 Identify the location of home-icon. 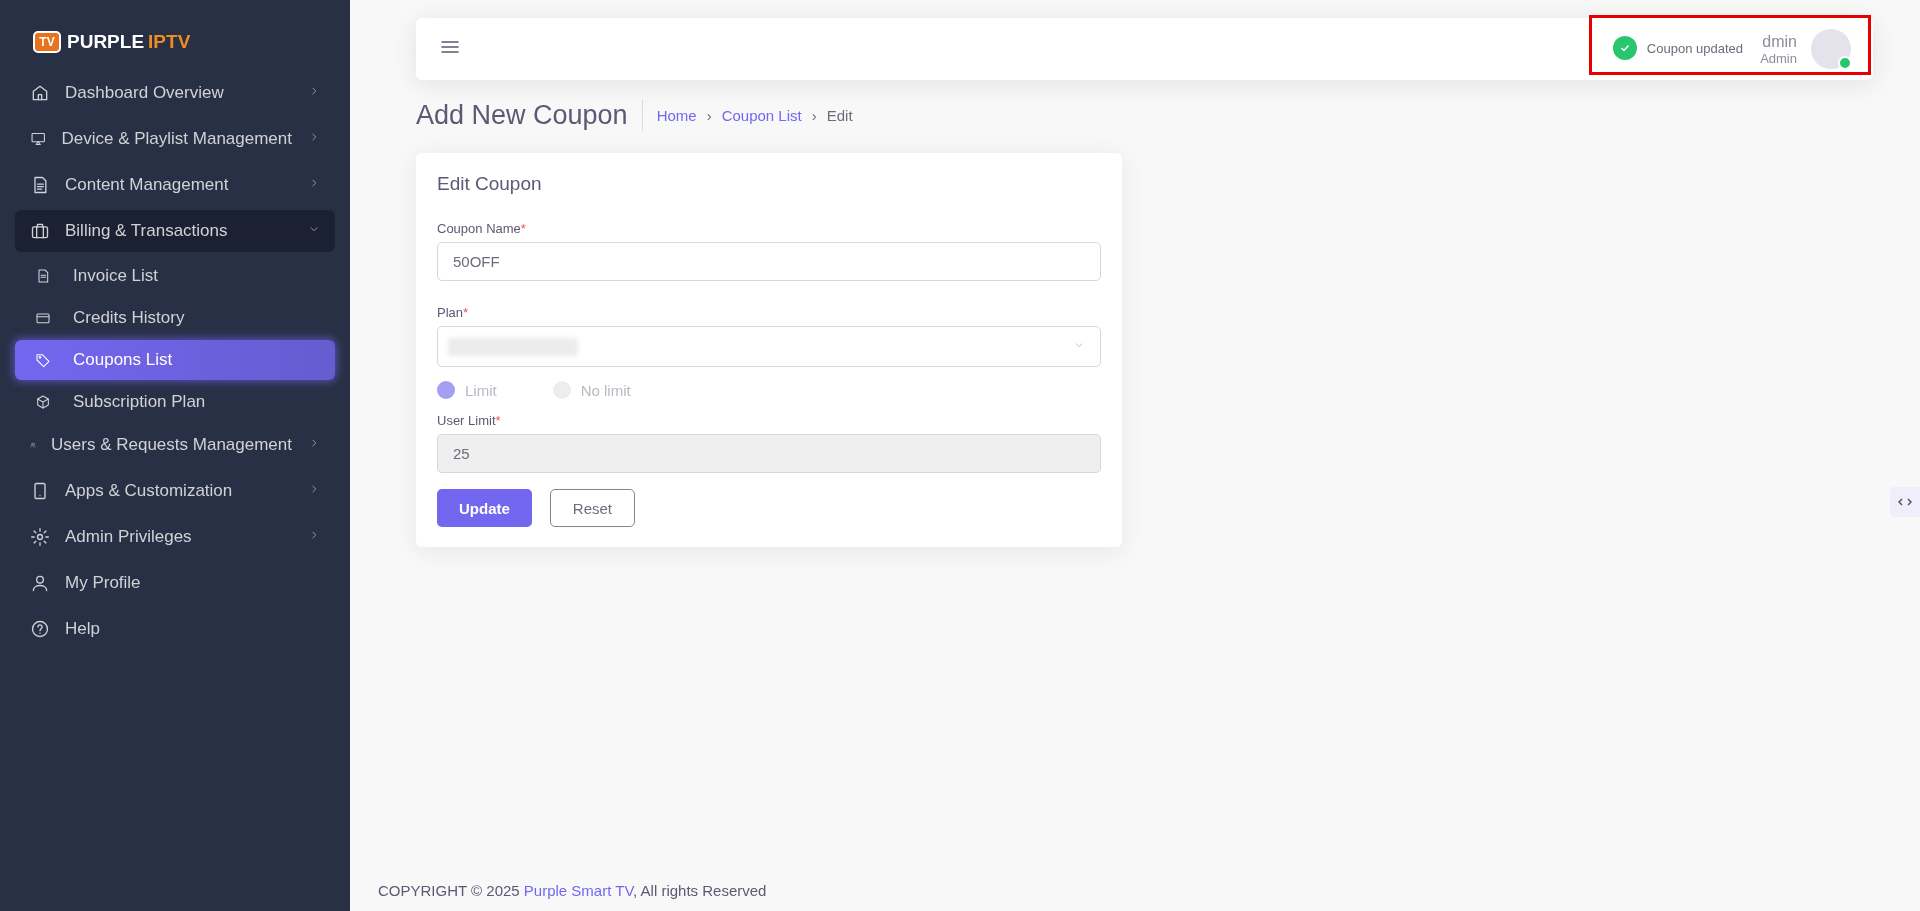
(40, 93).